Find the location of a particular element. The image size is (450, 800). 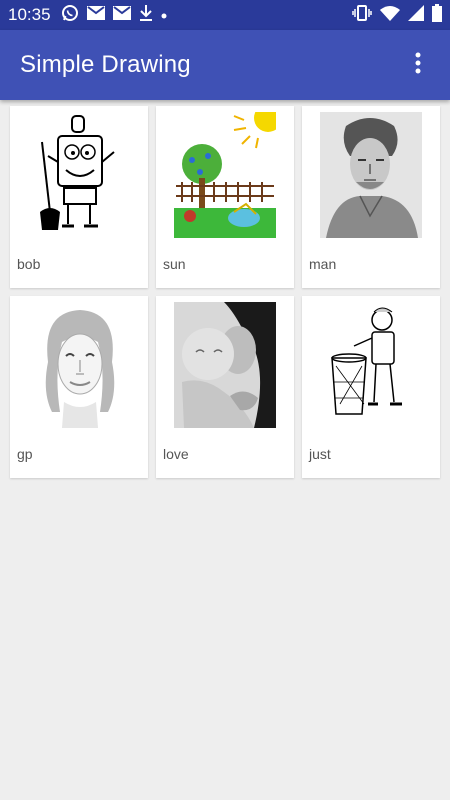

wifi-icon is located at coordinates (390, 15).